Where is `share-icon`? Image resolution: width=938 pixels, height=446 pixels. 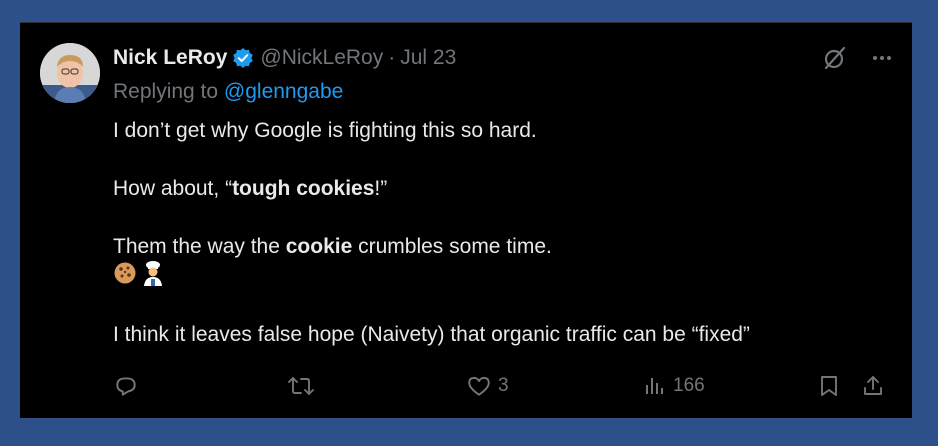
share-icon is located at coordinates (873, 385).